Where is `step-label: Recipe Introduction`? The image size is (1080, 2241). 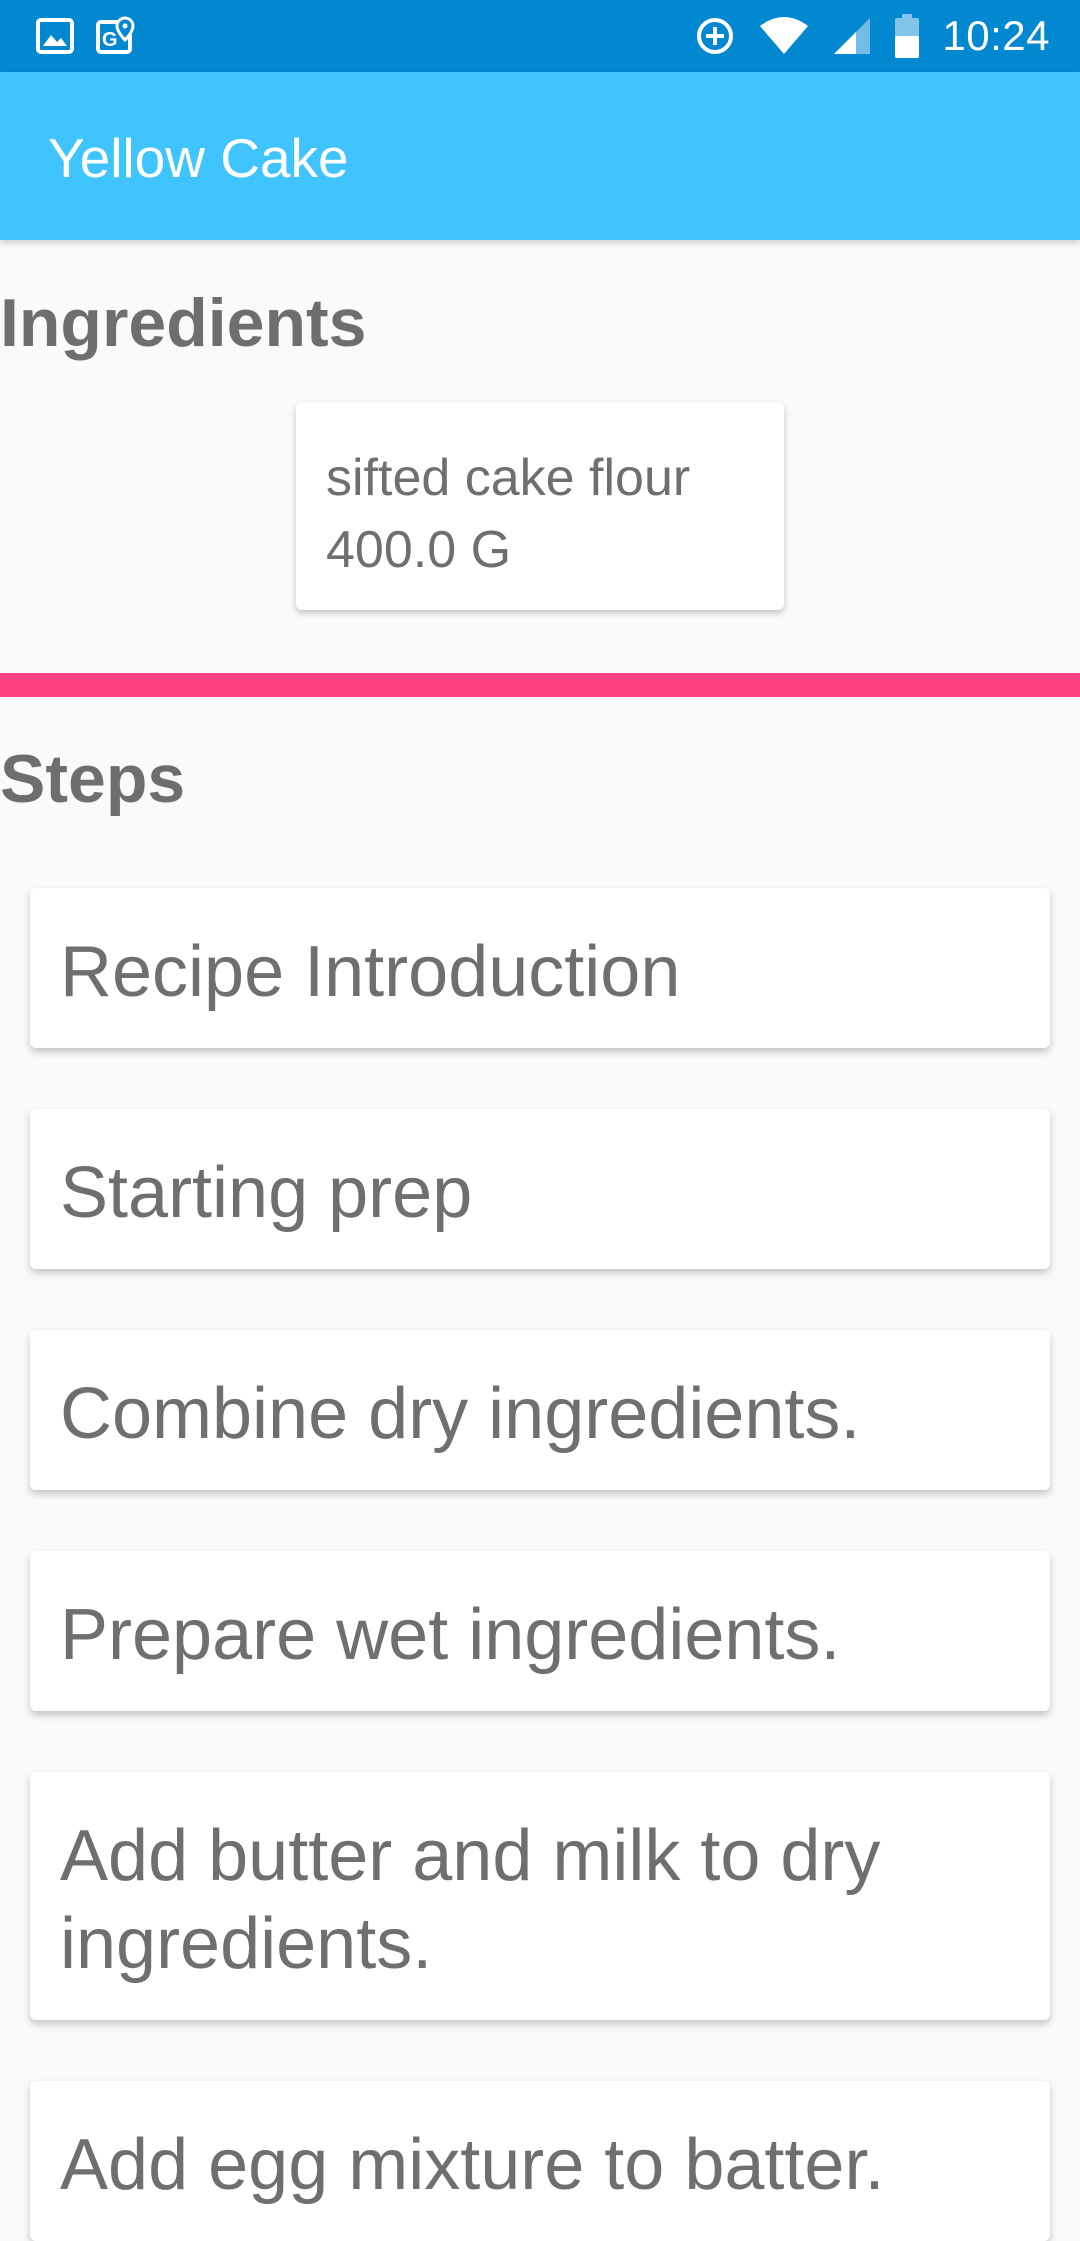
step-label: Recipe Introduction is located at coordinates (370, 972).